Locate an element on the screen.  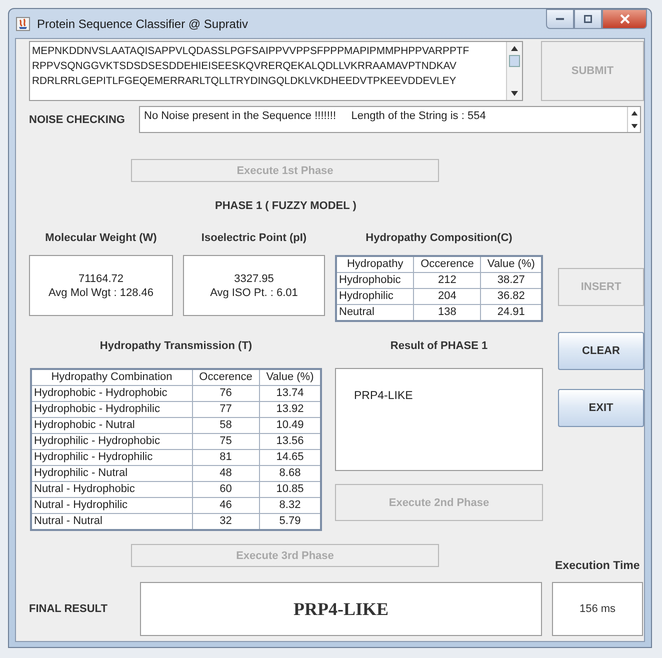
sequence-line: RDRLRRLGEPITLFGEQEMERRARLTQLLTRYDINGQLDKLVKDHEEDVTPKEEVDDEVLEY is located at coordinates (245, 82).